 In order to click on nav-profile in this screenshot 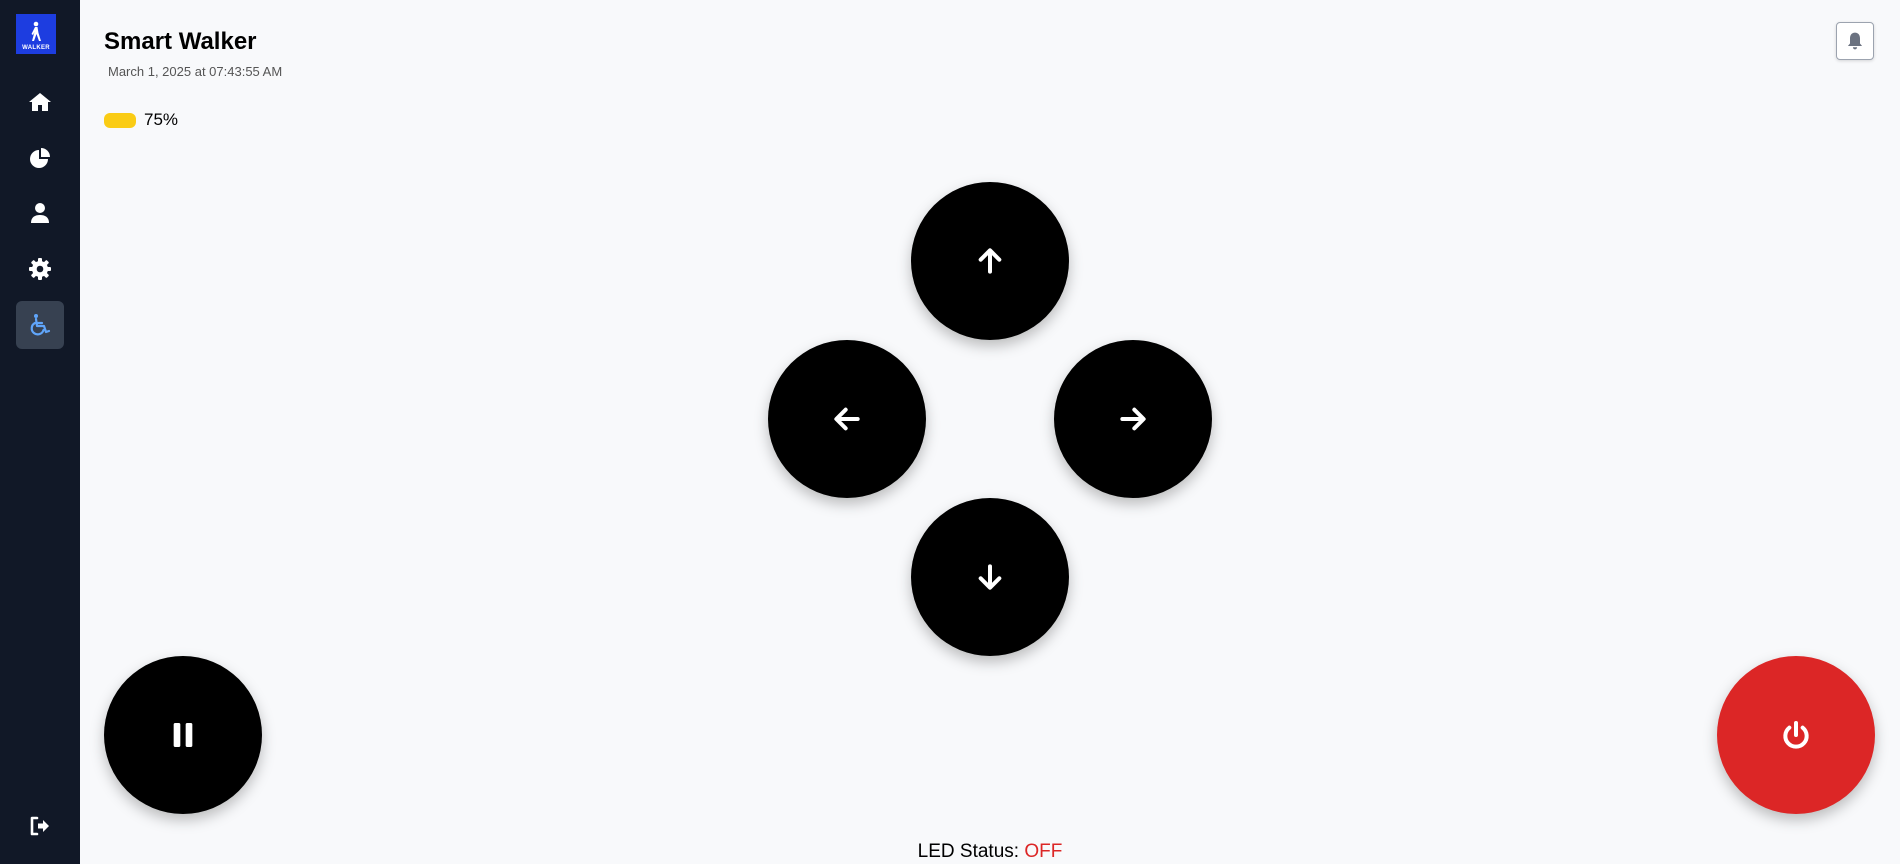, I will do `click(40, 213)`.